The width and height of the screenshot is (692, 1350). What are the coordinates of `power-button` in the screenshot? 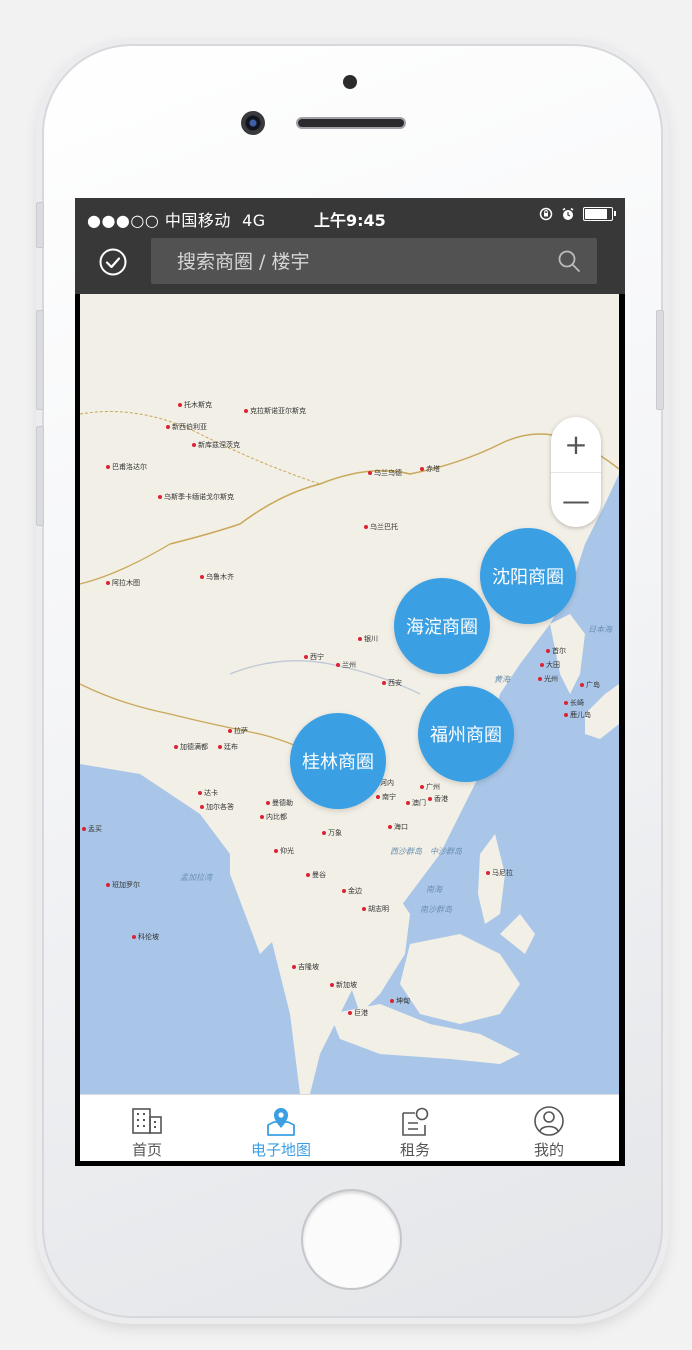 It's located at (660, 360).